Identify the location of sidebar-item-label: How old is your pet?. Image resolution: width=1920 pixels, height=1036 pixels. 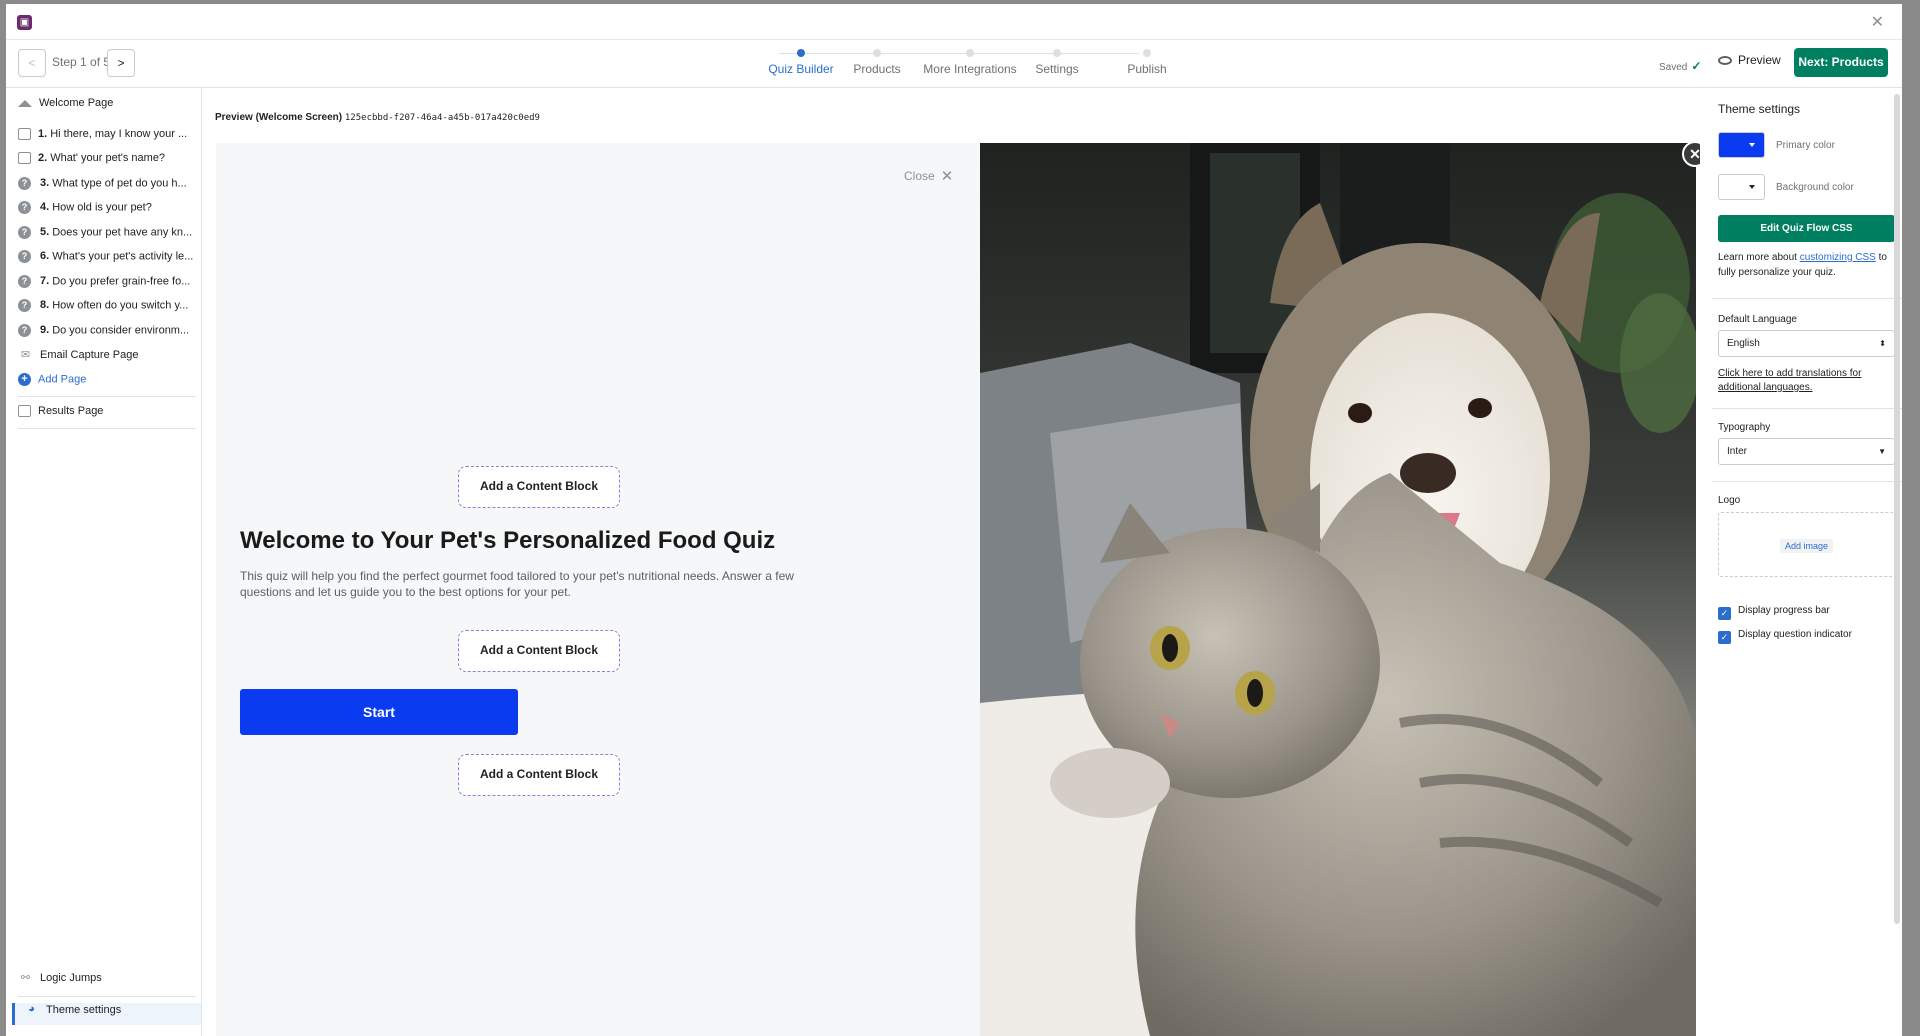
(102, 207).